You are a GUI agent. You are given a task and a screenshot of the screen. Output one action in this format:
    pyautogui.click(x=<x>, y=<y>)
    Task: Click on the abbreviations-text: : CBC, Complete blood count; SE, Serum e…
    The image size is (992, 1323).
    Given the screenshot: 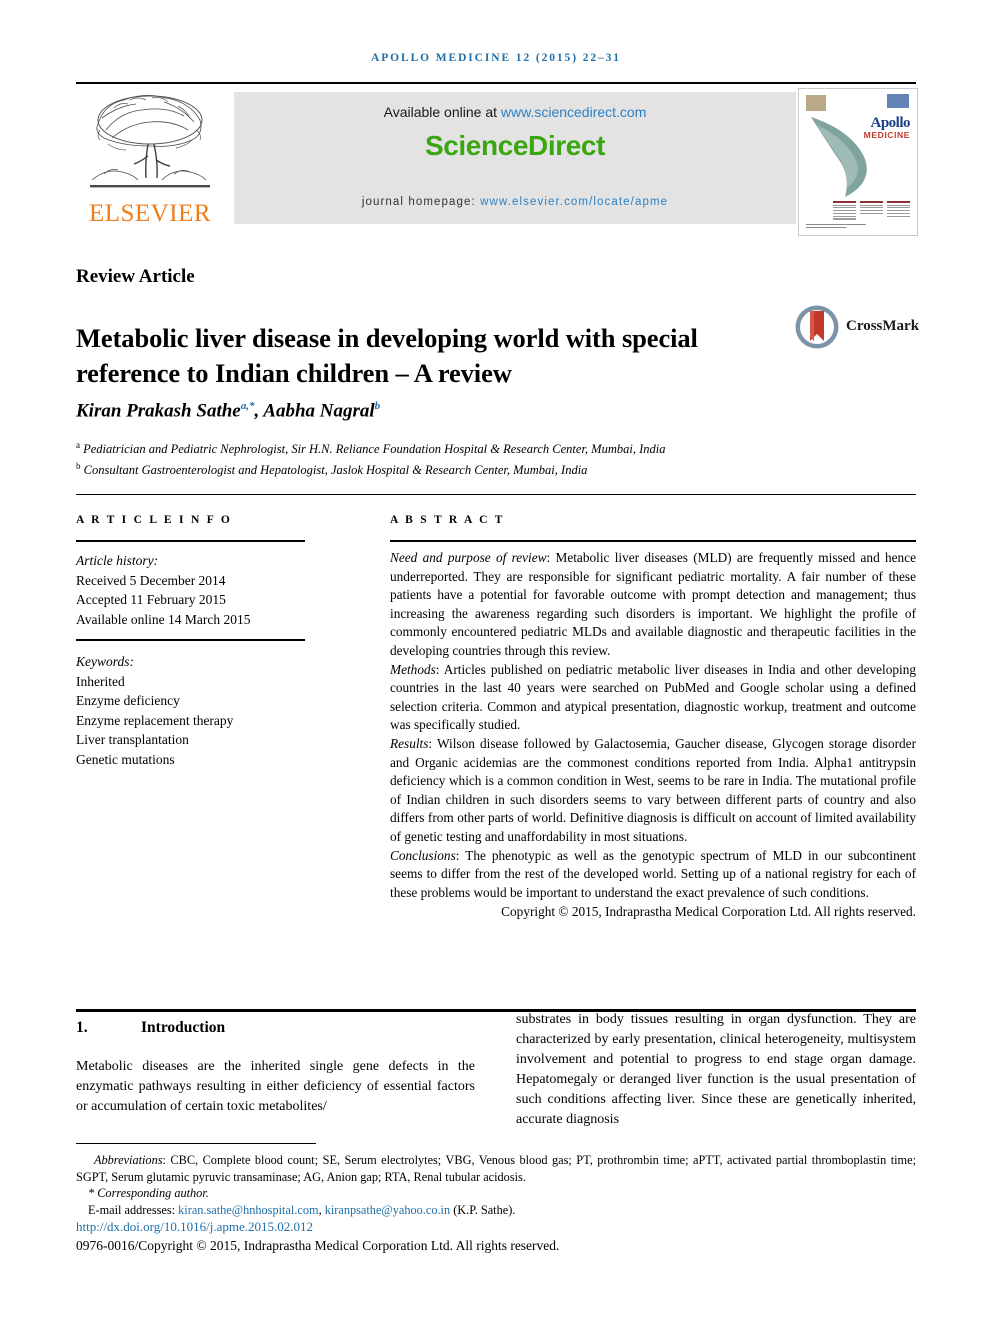 What is the action you would take?
    pyautogui.click(x=496, y=1168)
    